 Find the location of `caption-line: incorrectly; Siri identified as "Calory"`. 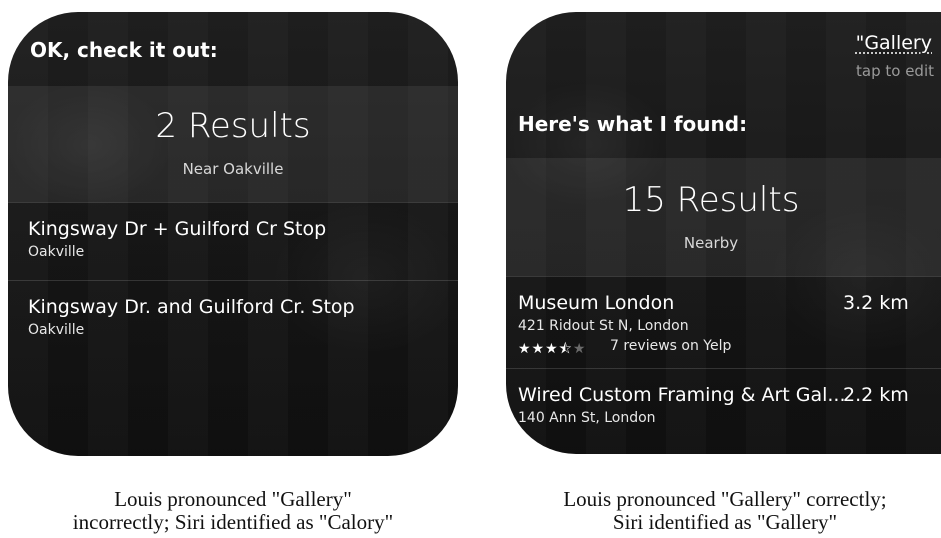

caption-line: incorrectly; Siri identified as "Calory" is located at coordinates (233, 522).